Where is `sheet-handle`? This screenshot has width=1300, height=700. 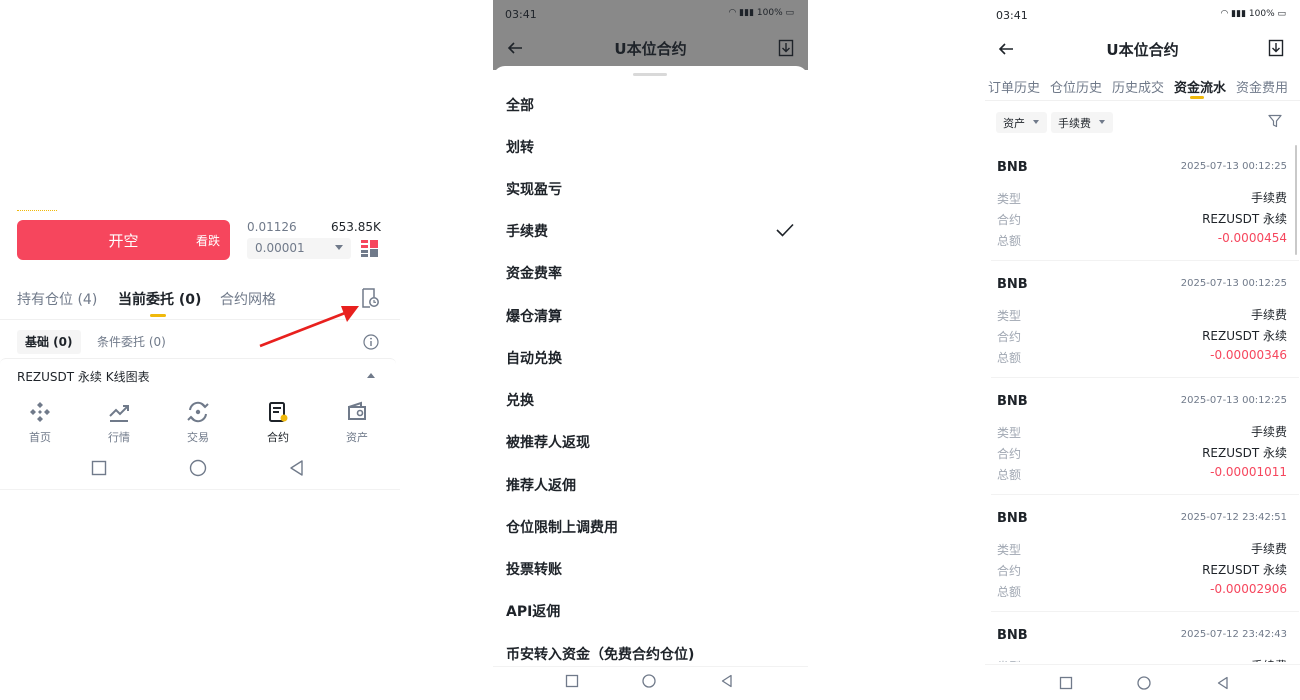
sheet-handle is located at coordinates (650, 74).